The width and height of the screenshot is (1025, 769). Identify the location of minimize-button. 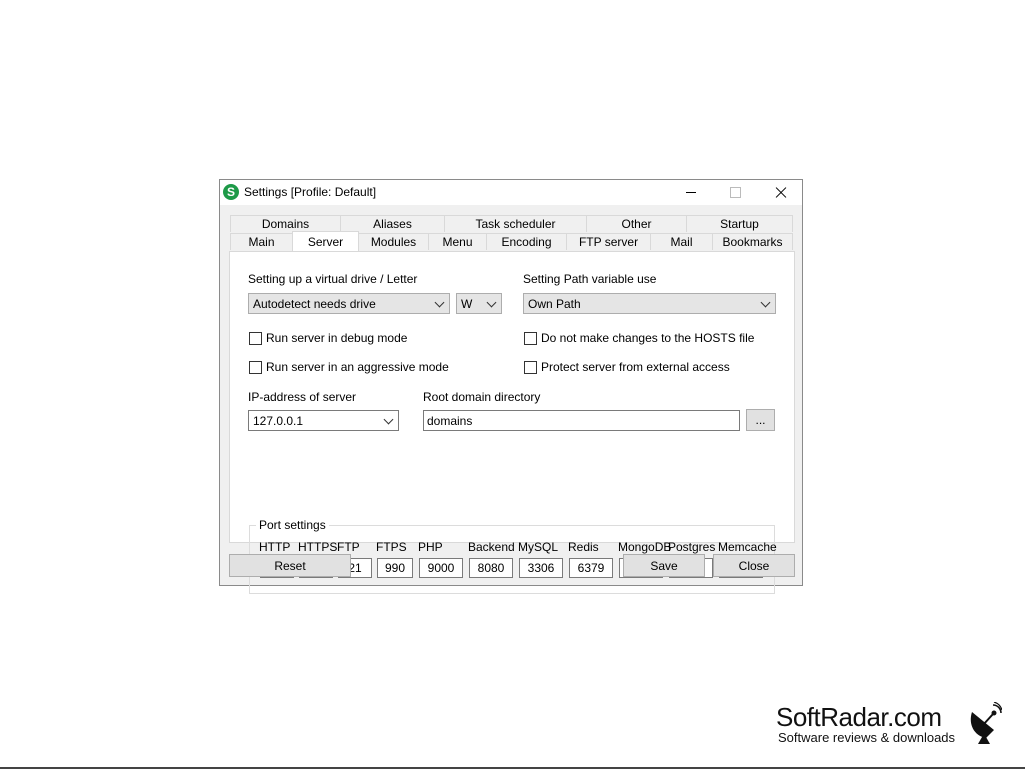
(690, 192).